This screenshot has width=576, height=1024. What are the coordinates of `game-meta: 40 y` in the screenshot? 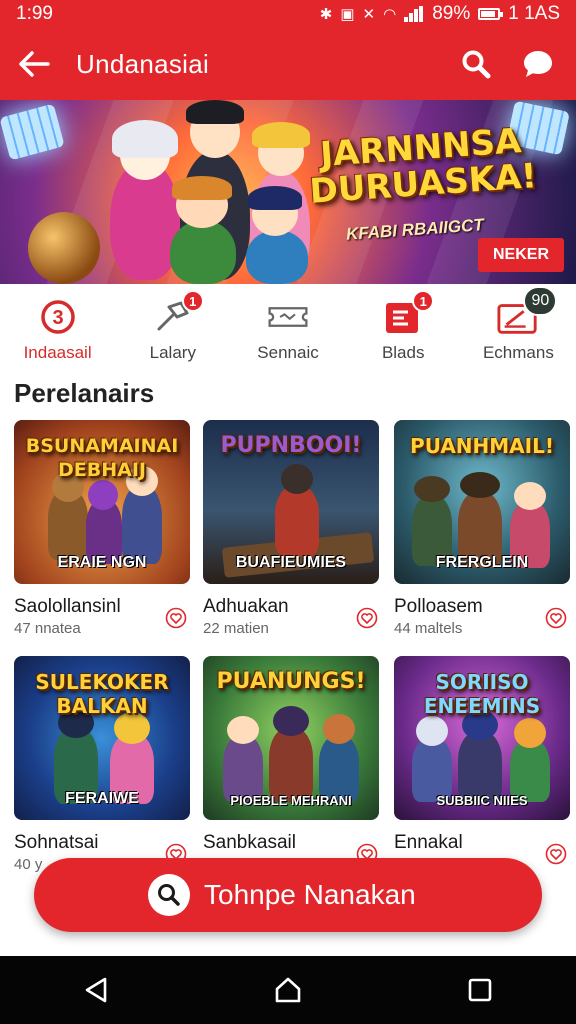 It's located at (28, 864).